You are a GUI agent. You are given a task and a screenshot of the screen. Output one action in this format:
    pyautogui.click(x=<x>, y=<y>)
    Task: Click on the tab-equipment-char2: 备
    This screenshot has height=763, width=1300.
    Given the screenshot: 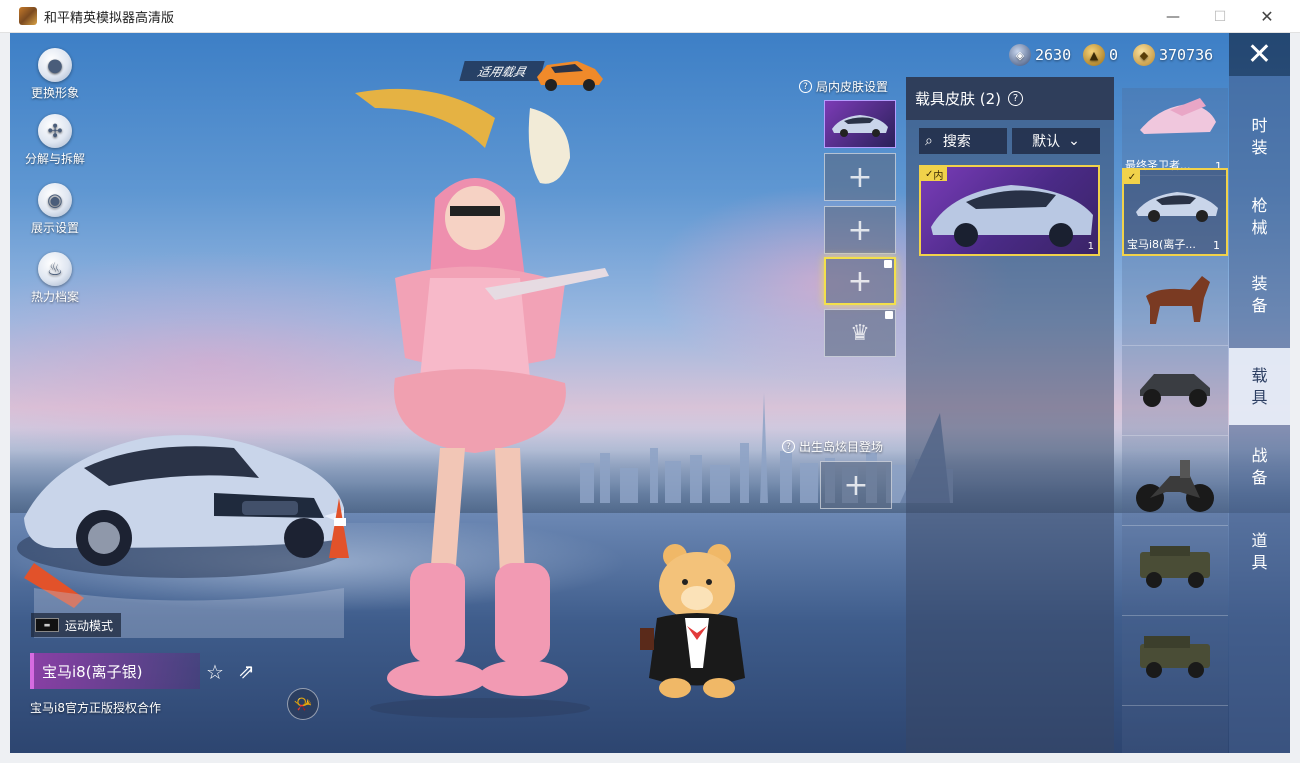 What is the action you would take?
    pyautogui.click(x=1259, y=305)
    